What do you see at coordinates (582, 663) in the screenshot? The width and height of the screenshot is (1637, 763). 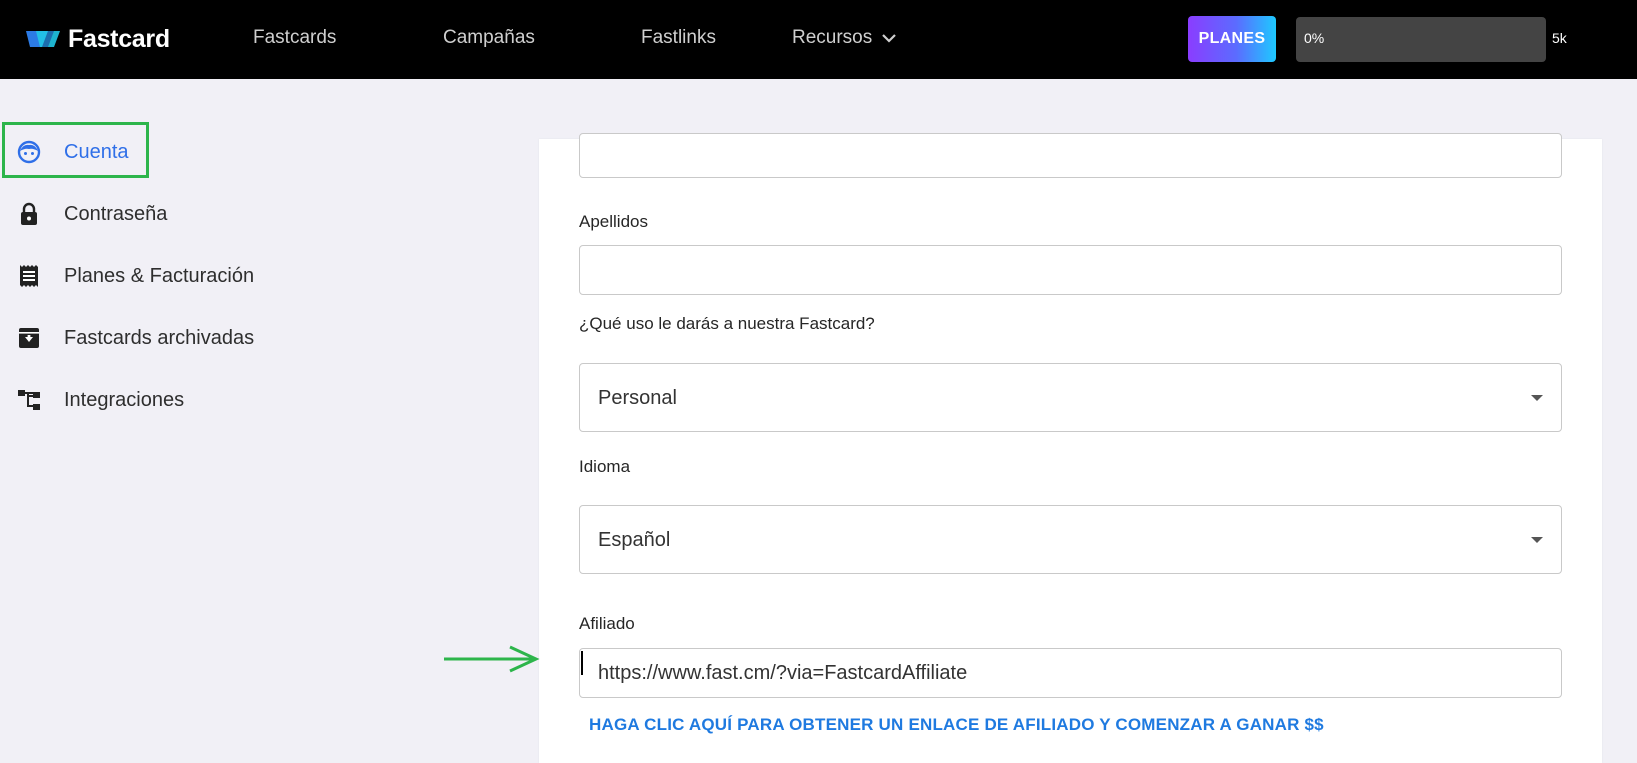 I see `text-cursor` at bounding box center [582, 663].